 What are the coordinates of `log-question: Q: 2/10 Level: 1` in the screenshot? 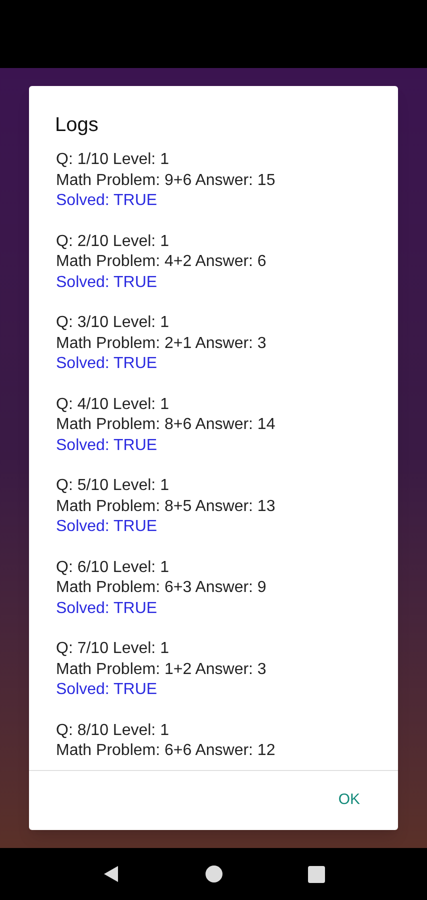 It's located at (113, 242).